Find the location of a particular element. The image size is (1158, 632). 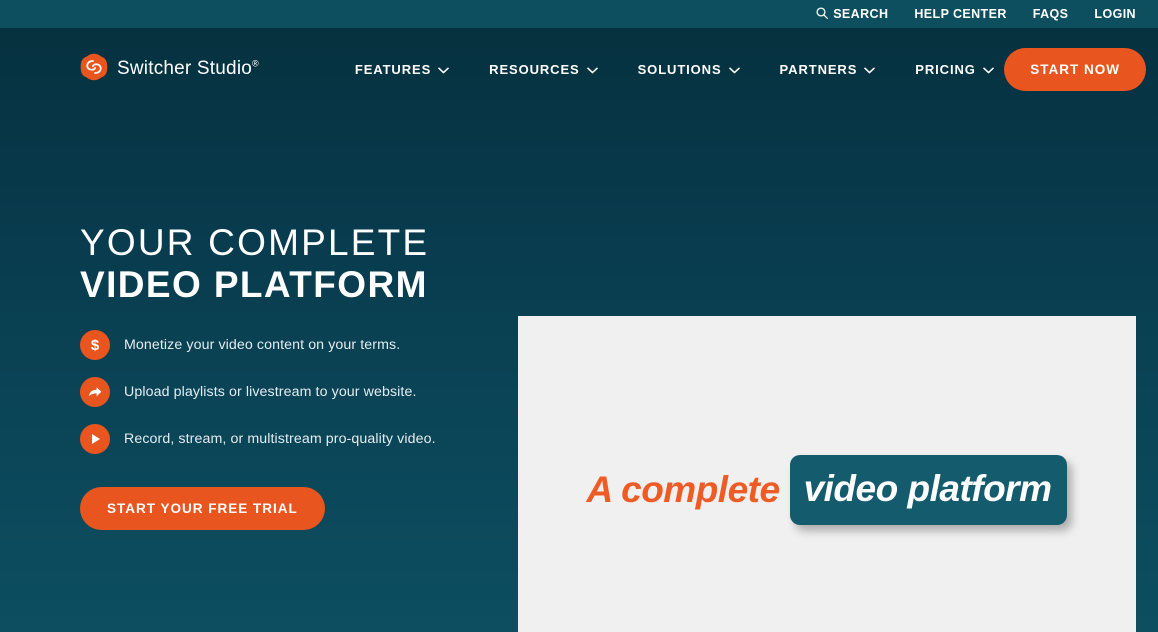

dollar-sign-icon: $ is located at coordinates (95, 345).